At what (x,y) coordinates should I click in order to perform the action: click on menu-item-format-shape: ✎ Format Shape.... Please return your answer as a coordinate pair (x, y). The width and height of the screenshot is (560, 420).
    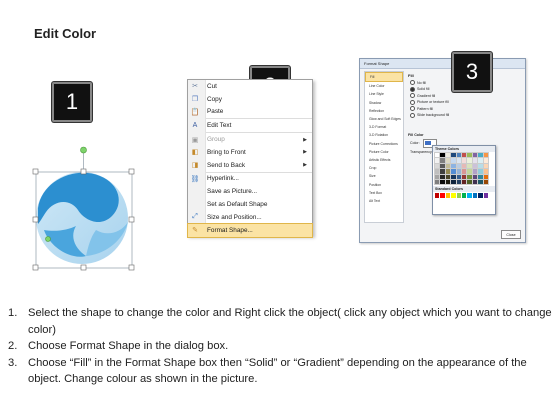
    Looking at the image, I should click on (250, 230).